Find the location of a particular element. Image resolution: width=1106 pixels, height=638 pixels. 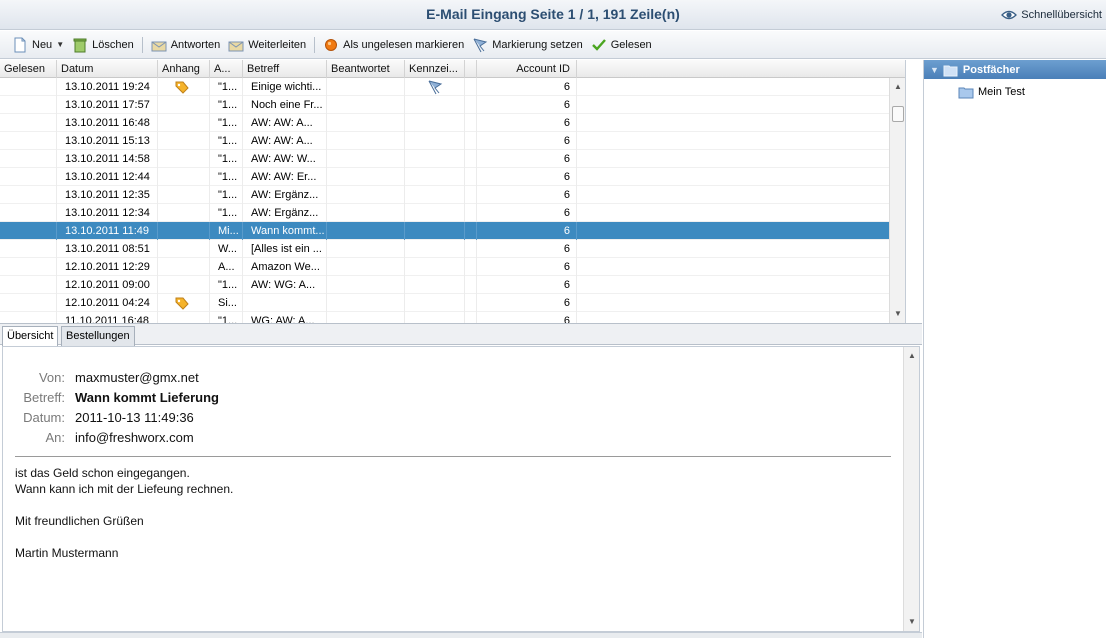

quick-overview-button: Schnellübersicht is located at coordinates (1051, 15).